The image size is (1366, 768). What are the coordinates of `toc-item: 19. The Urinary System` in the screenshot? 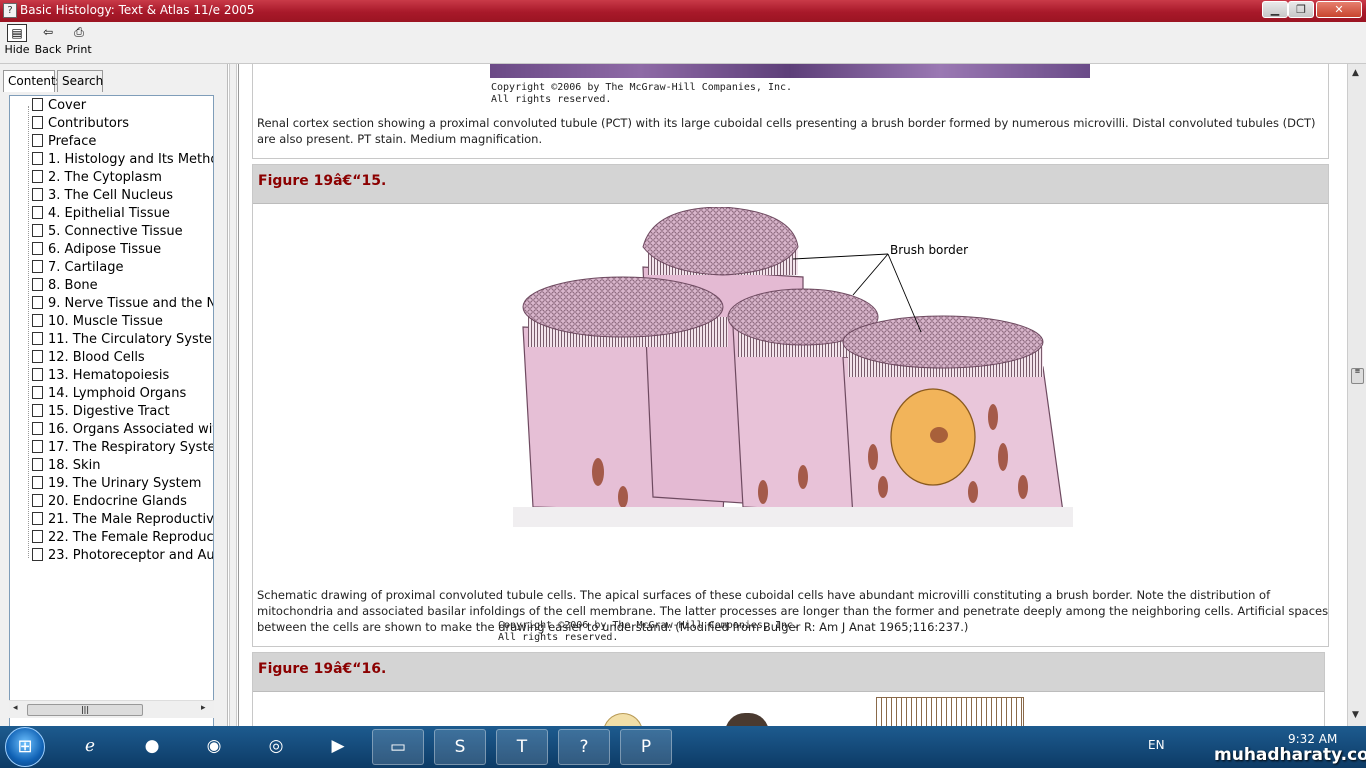 It's located at (122, 485).